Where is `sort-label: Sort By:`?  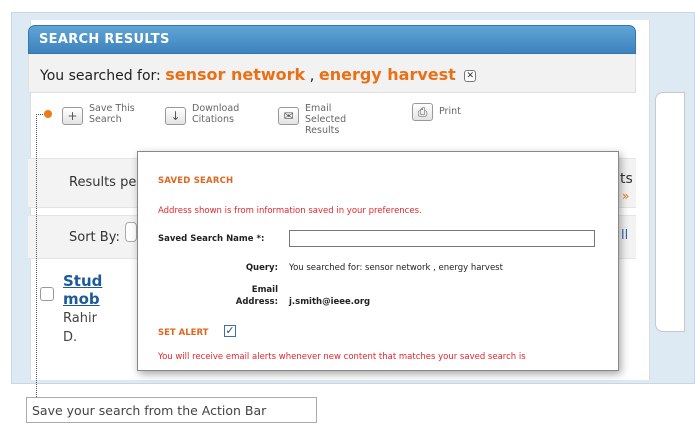
sort-label: Sort By: is located at coordinates (94, 237).